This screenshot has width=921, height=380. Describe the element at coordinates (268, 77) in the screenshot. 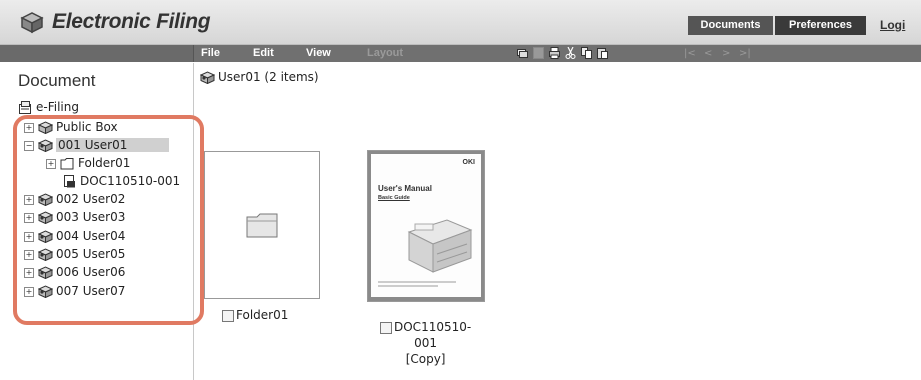

I see `breadcrumb-text: User01 (2 items)` at that location.